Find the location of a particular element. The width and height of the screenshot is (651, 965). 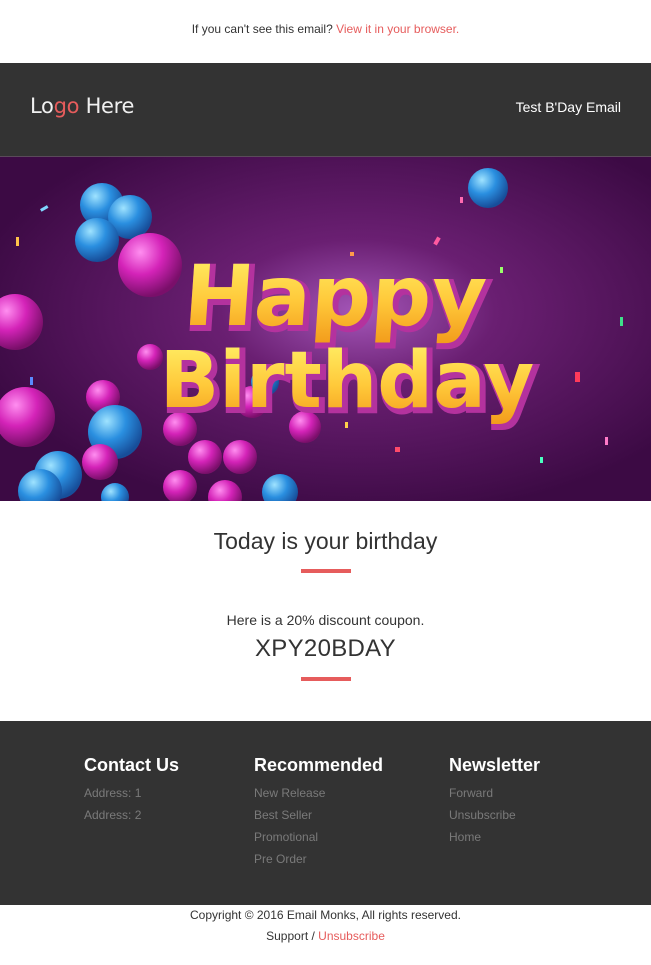

home-link: Home is located at coordinates (494, 837).